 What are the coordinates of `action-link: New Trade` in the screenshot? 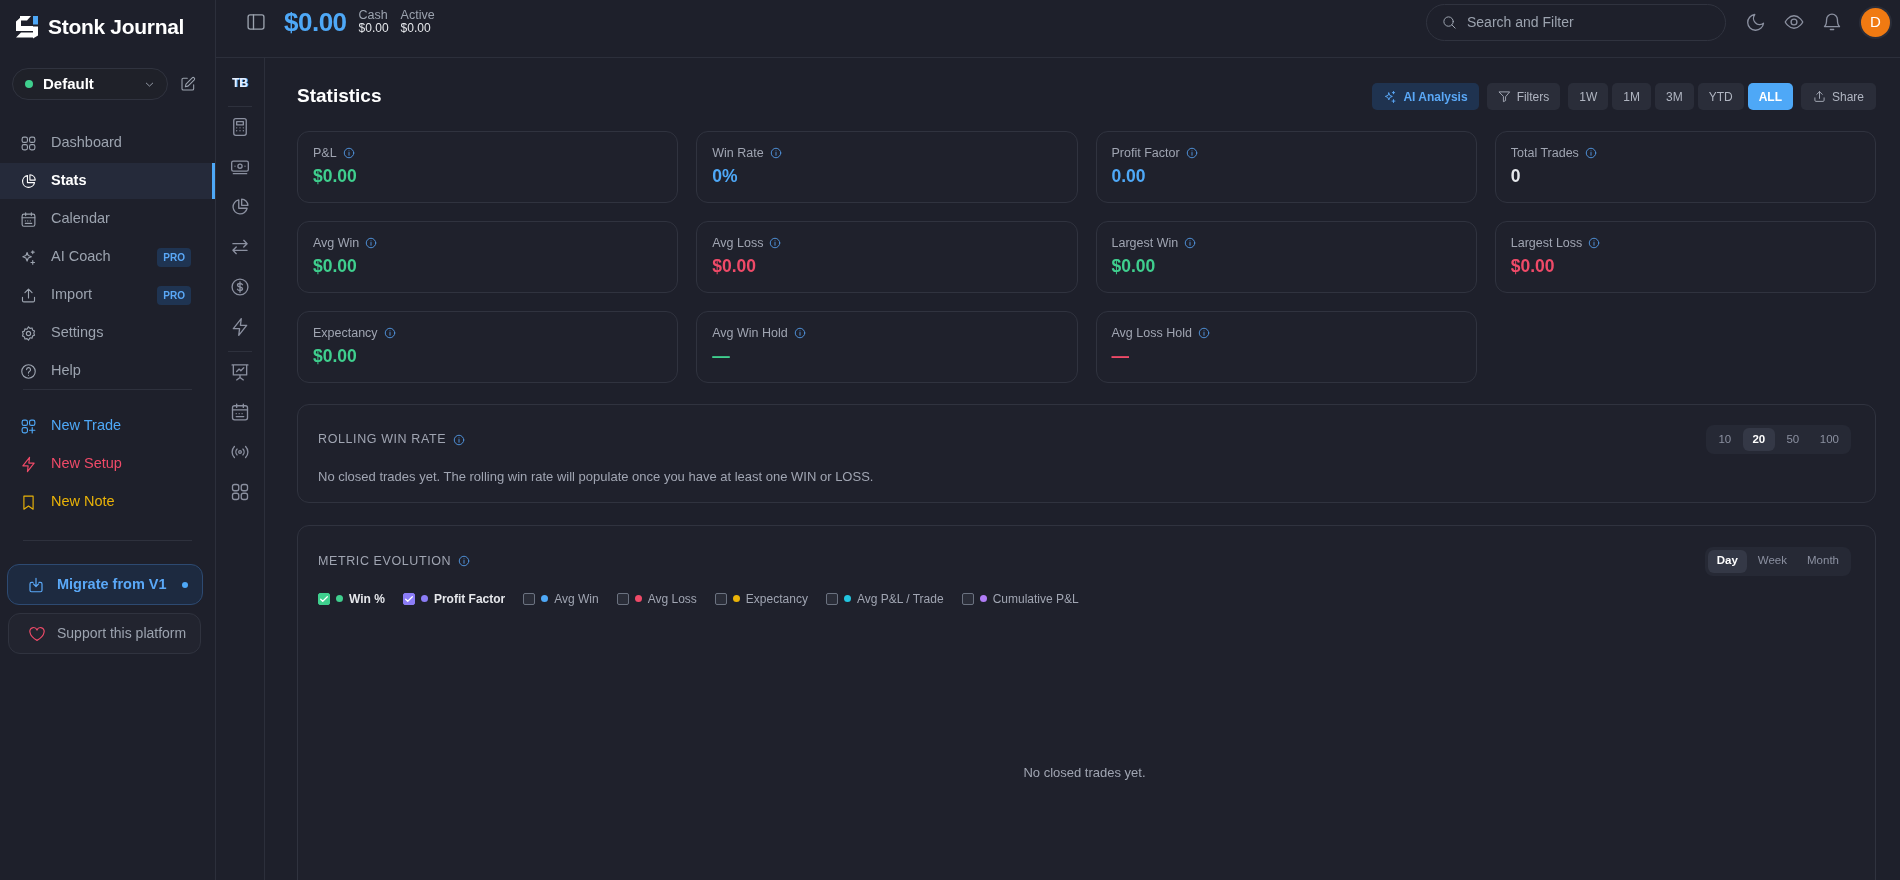 It's located at (107, 426).